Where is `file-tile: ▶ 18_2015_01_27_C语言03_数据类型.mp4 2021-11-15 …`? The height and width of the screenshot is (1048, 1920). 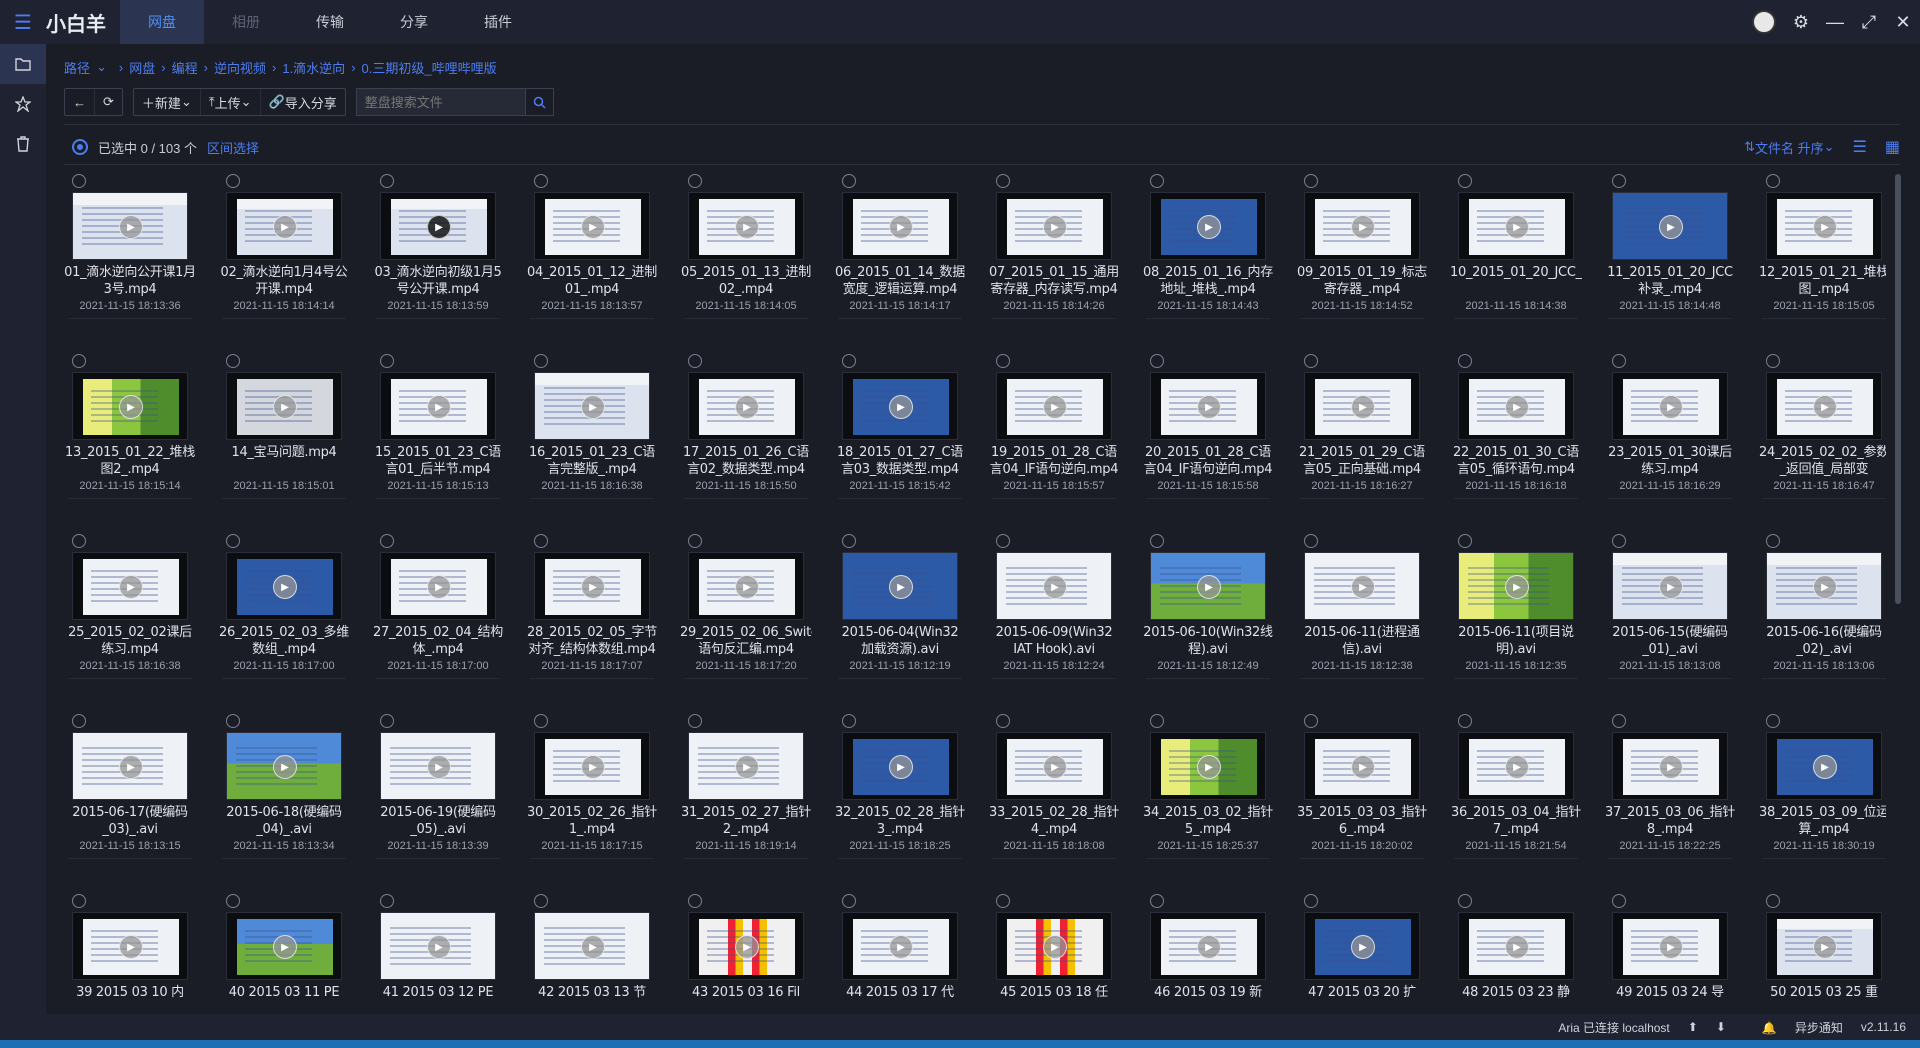
file-tile: ▶ 18_2015_01_27_C语言03_数据类型.mp4 2021-11-15 … is located at coordinates (907, 435).